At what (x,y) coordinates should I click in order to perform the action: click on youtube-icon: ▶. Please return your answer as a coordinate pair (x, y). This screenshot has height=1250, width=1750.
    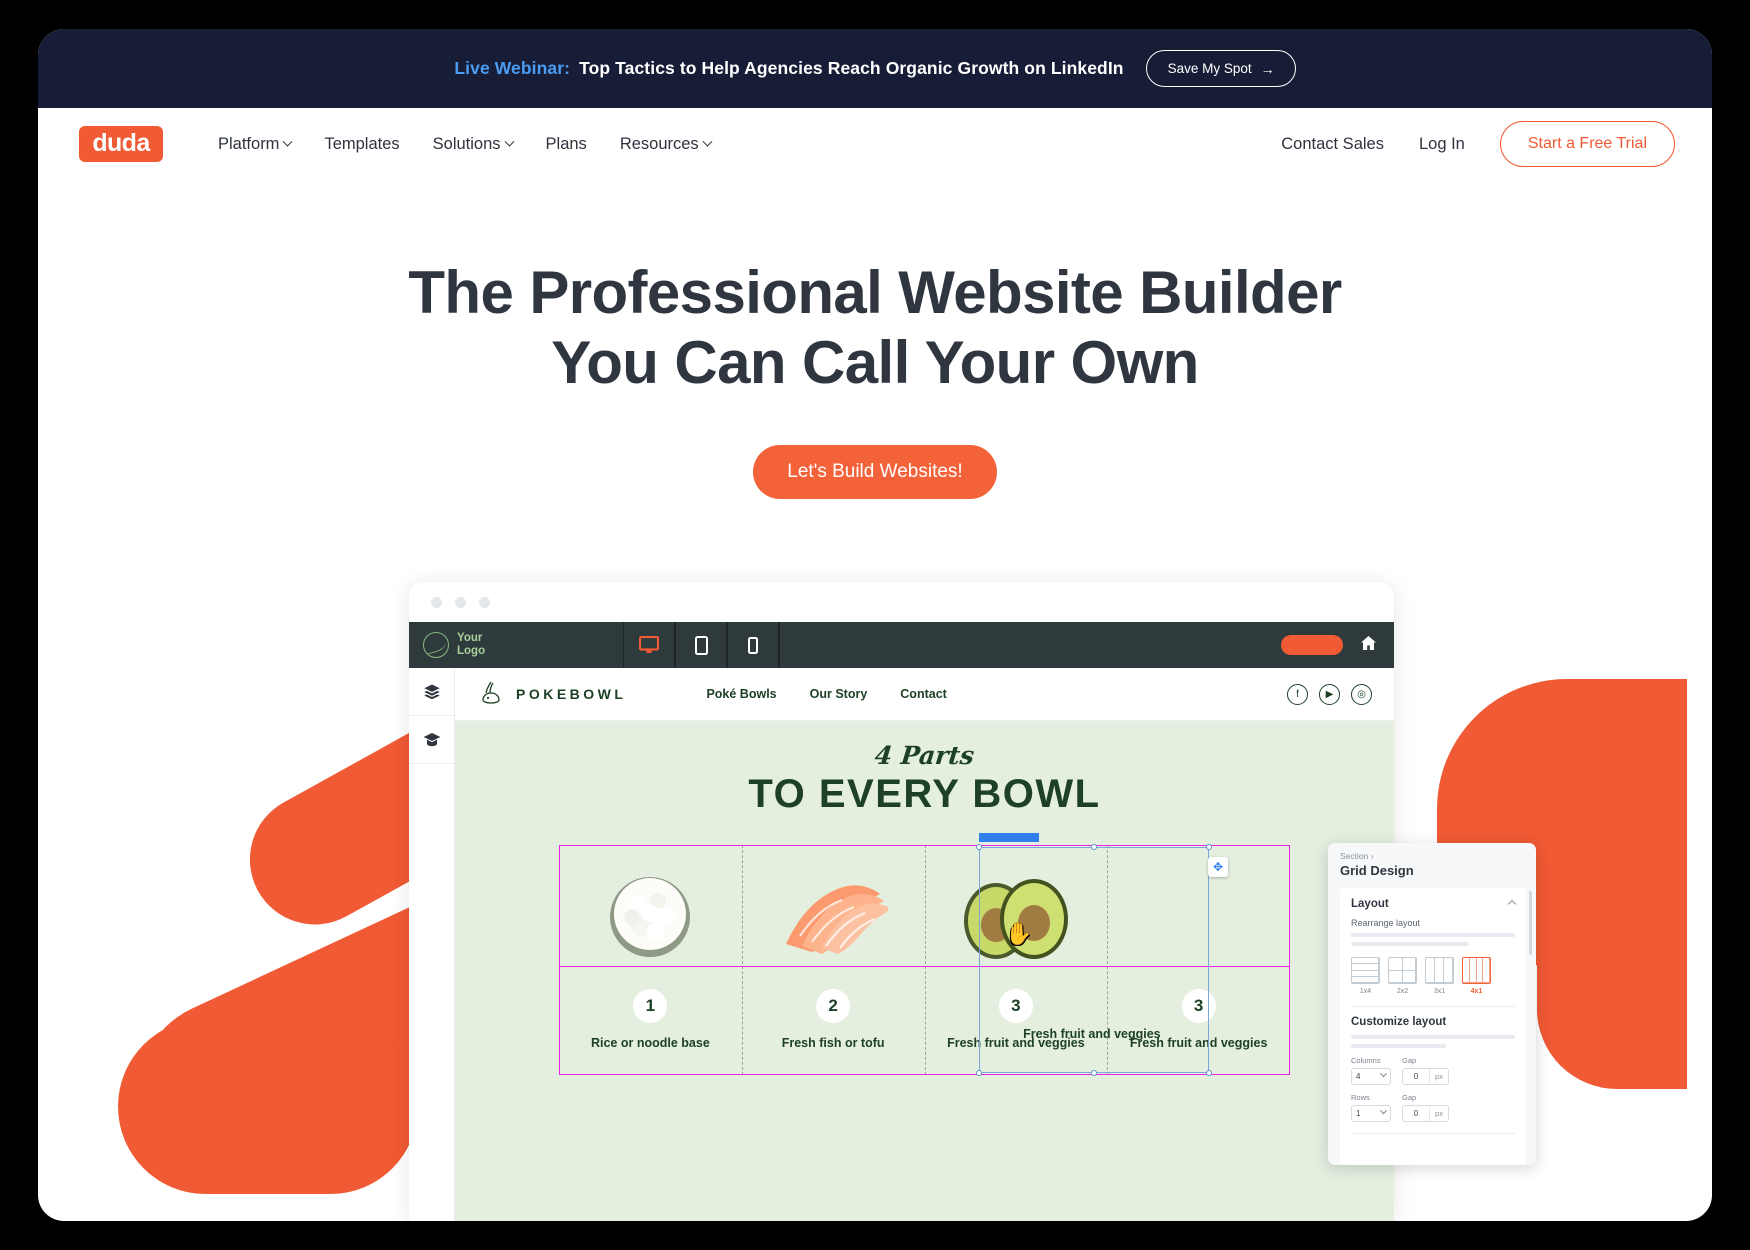
    Looking at the image, I should click on (1329, 694).